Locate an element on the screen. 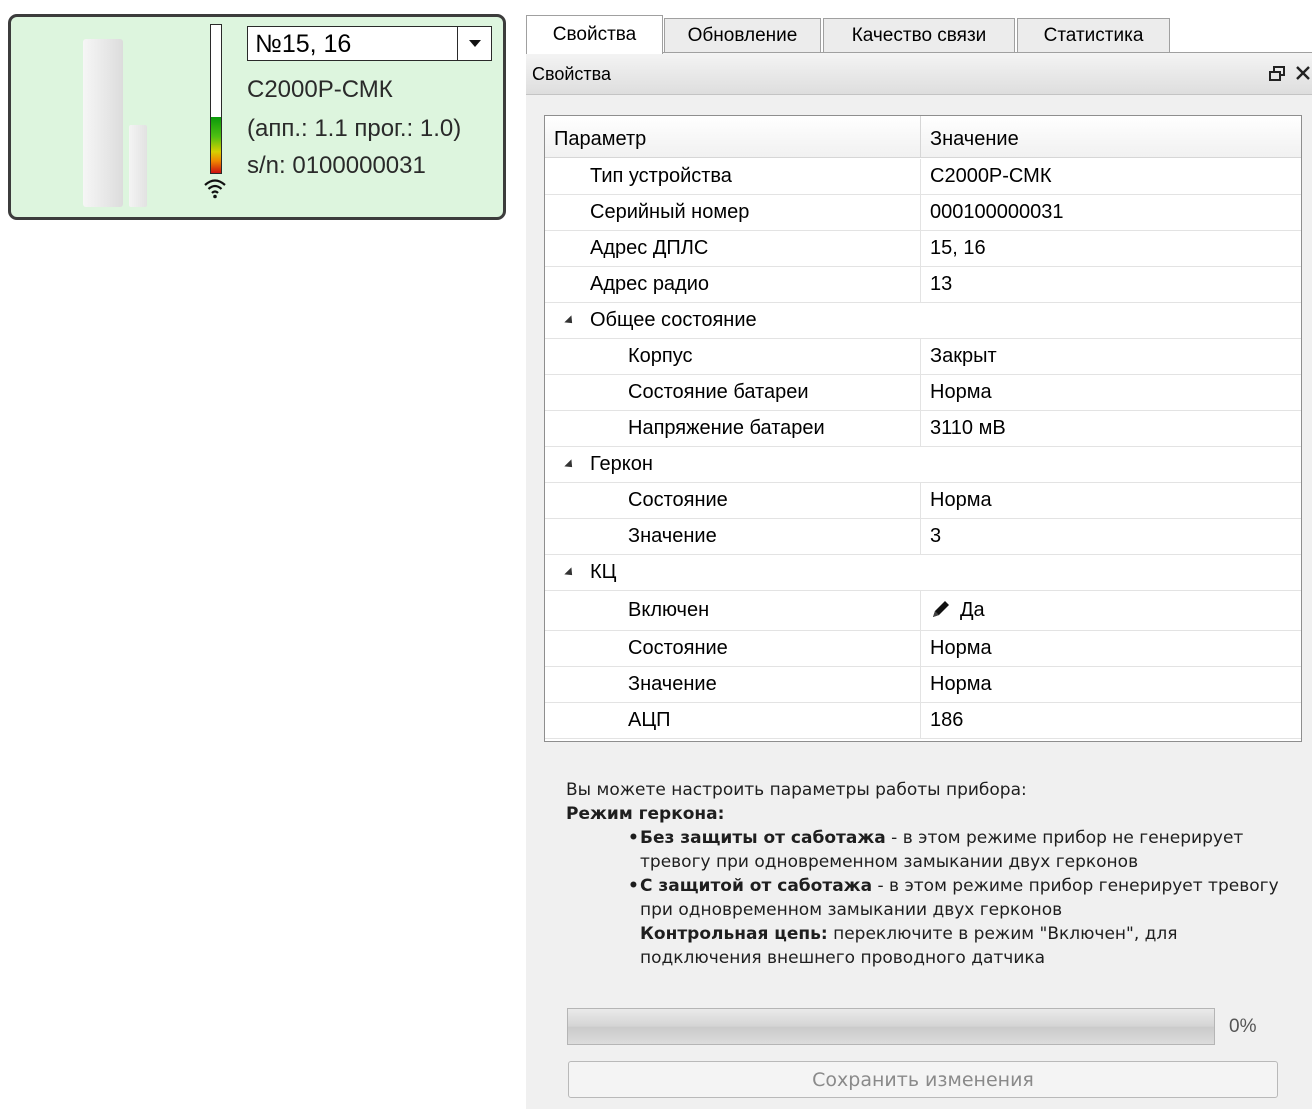 The image size is (1312, 1109). wifi-icon is located at coordinates (215, 189).